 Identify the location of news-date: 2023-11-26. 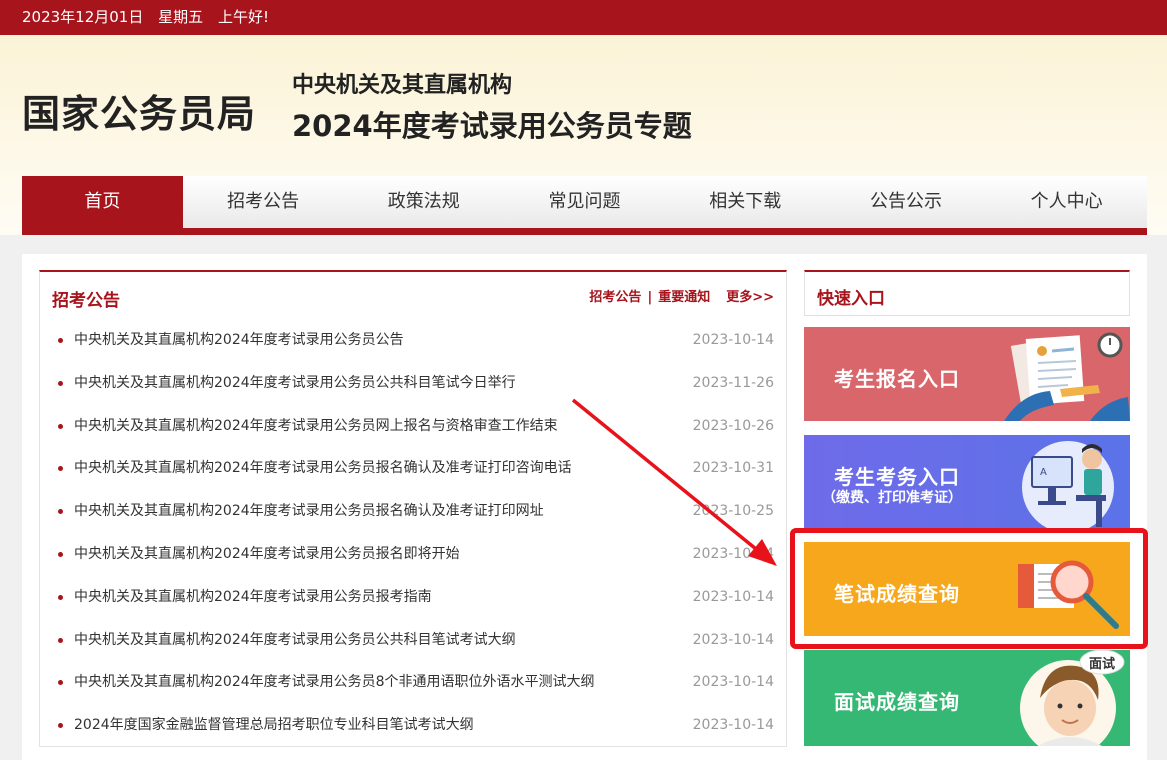
(733, 382).